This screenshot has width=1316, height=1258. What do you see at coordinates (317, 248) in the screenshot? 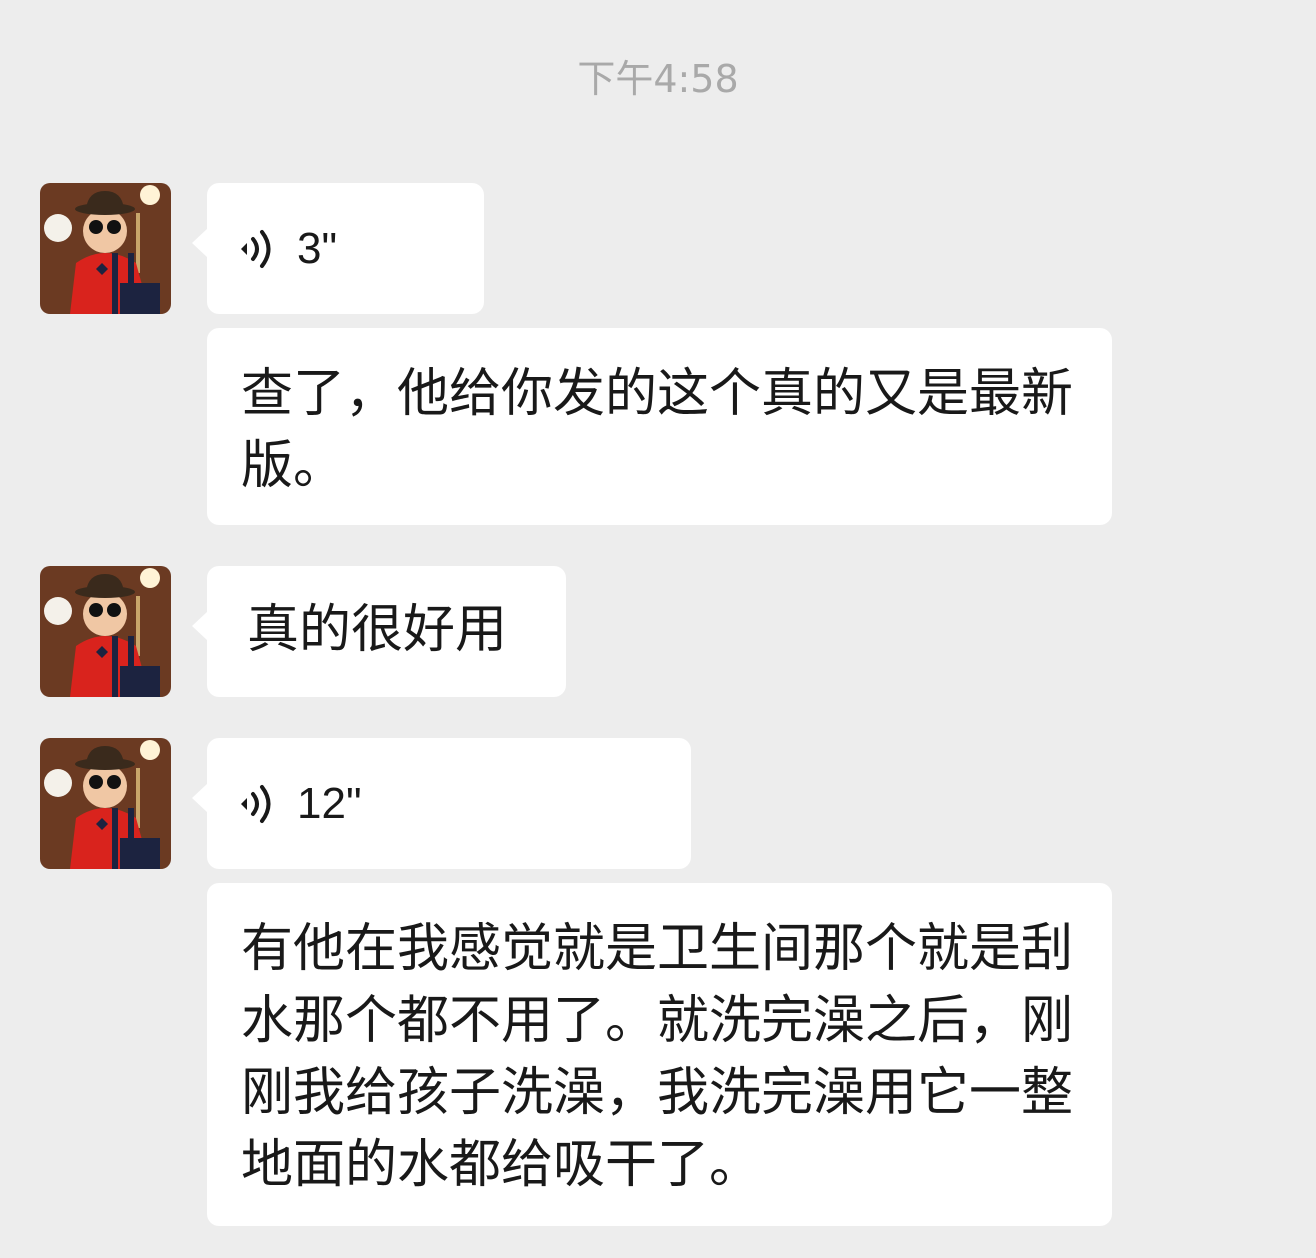
I see `voice-duration: 3"` at bounding box center [317, 248].